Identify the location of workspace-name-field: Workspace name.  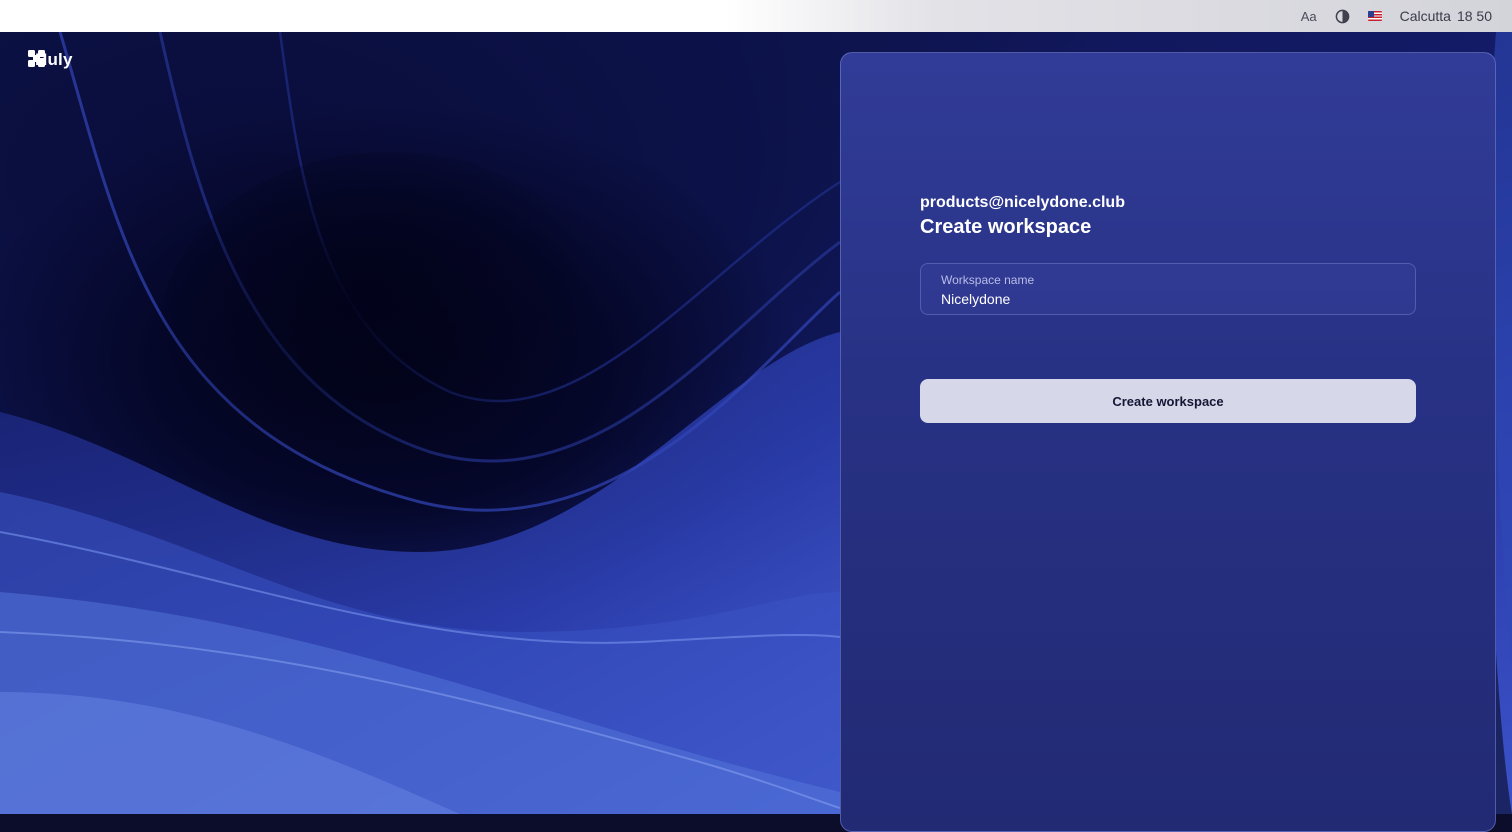
(1168, 289).